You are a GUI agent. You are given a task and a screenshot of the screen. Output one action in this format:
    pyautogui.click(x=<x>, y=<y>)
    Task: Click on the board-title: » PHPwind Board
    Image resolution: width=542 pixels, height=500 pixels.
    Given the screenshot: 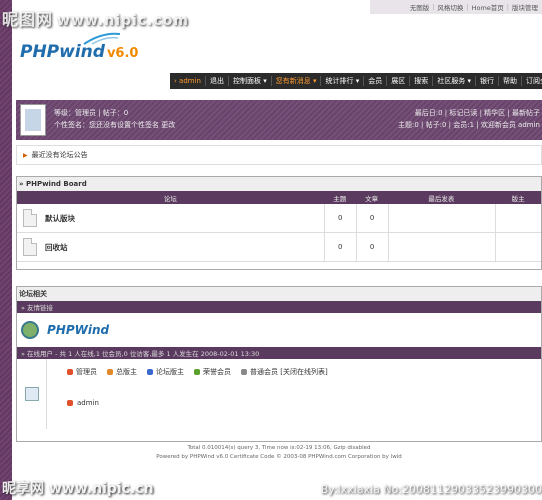 What is the action you would take?
    pyautogui.click(x=279, y=184)
    